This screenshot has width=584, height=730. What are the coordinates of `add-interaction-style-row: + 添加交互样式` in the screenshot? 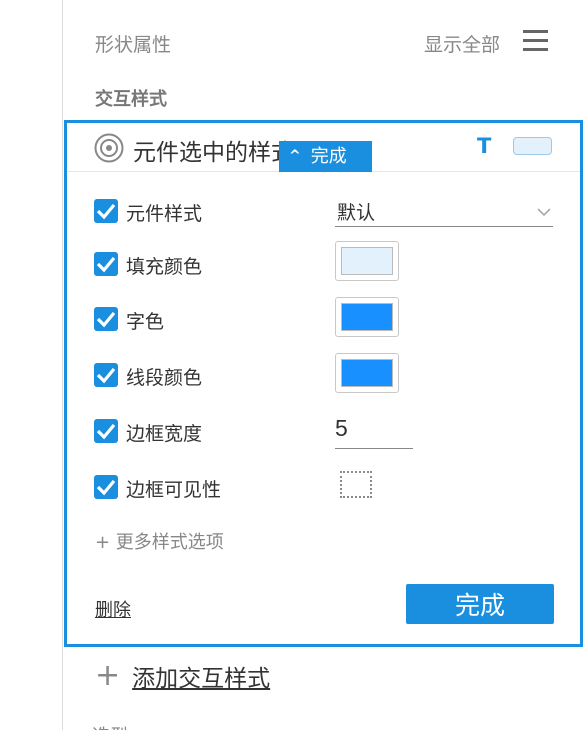 It's located at (182, 676).